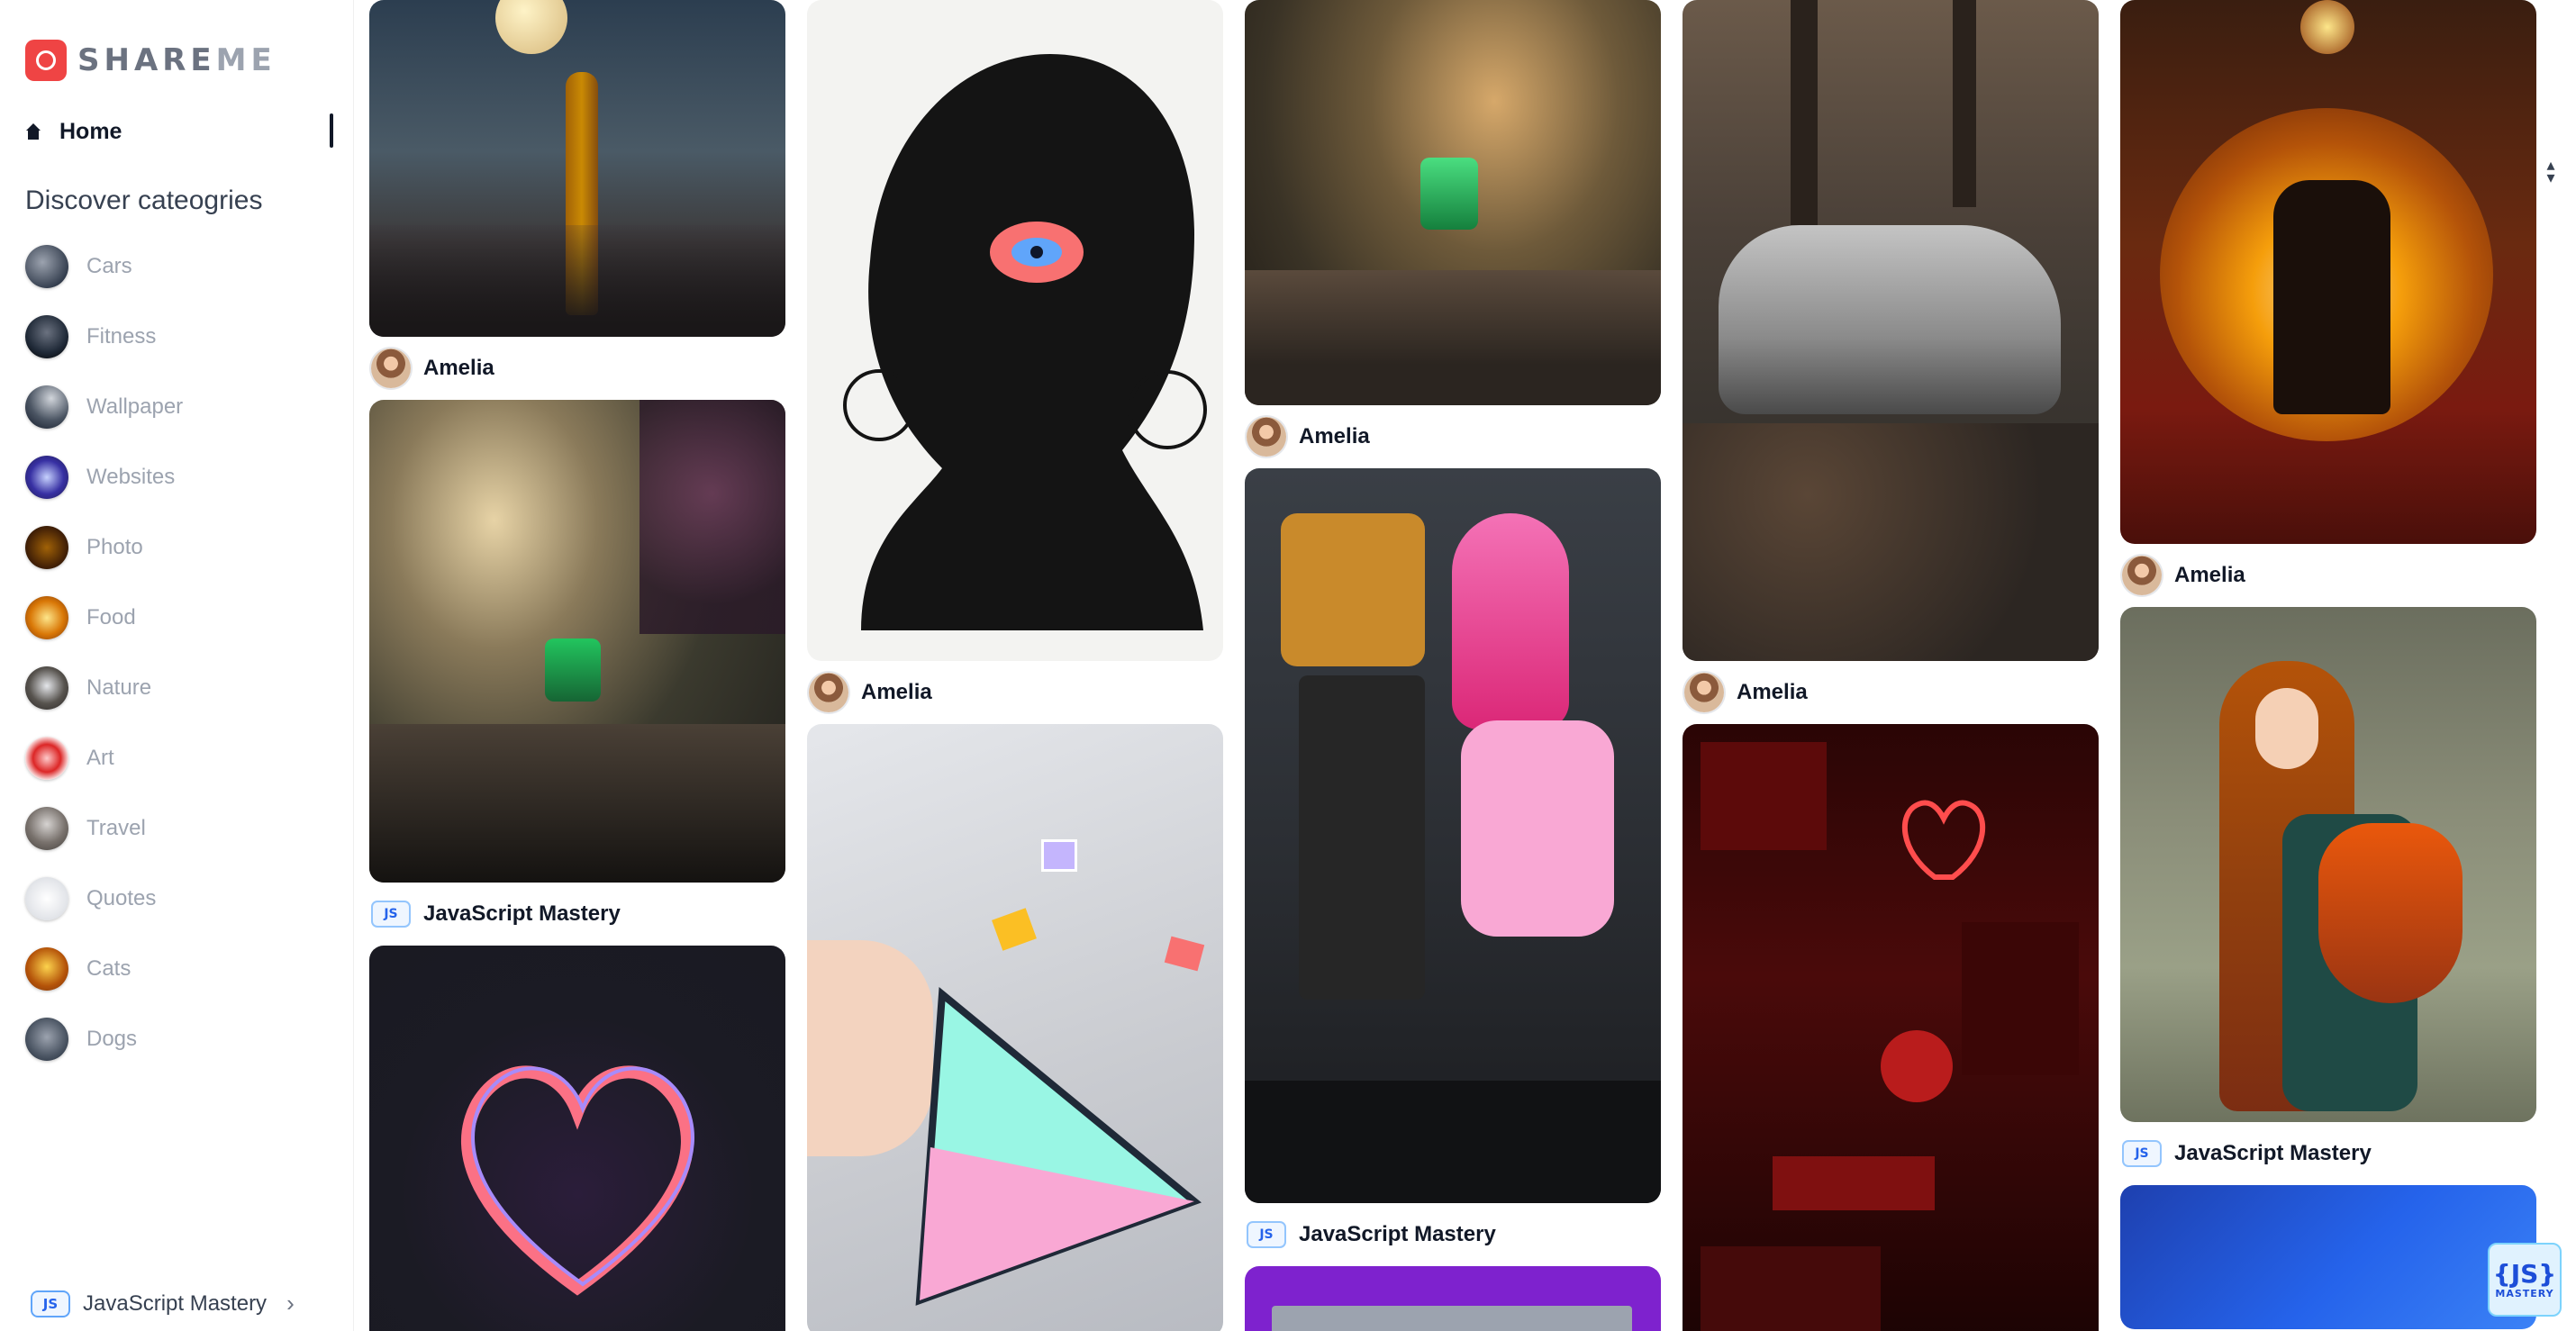 This screenshot has width=2576, height=1331. Describe the element at coordinates (122, 336) in the screenshot. I see `category-label: Fitness` at that location.